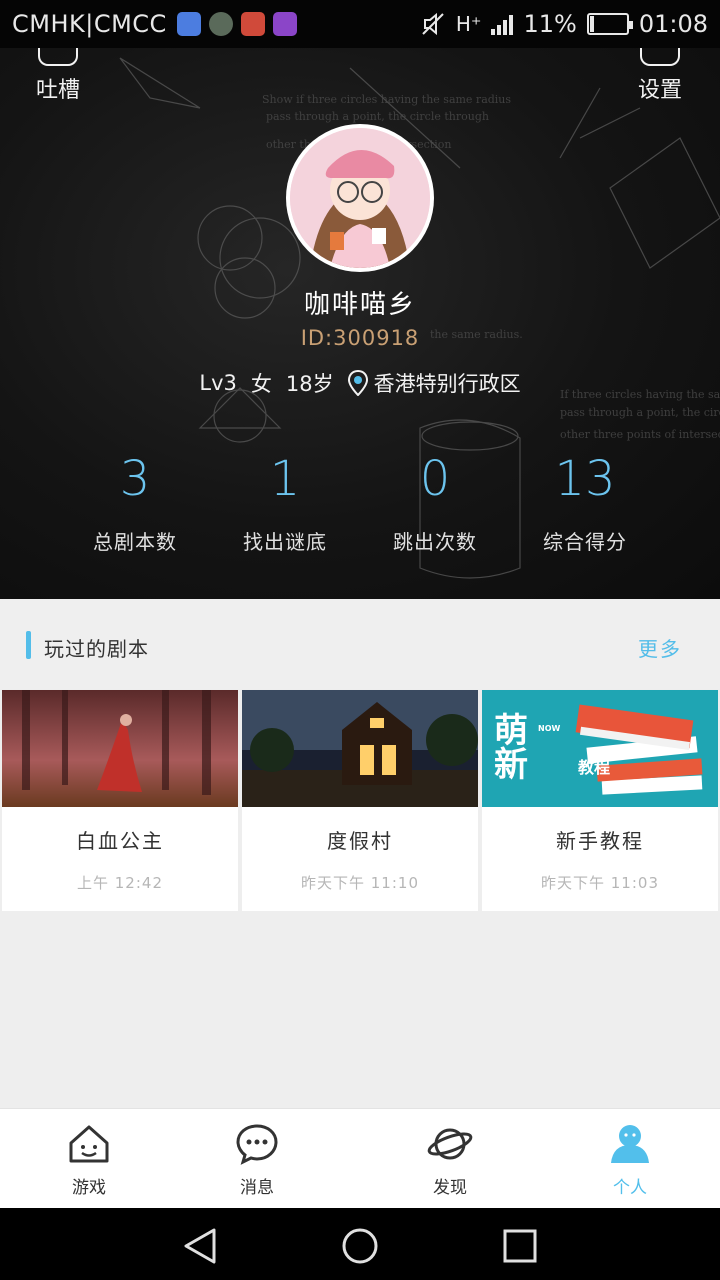  Describe the element at coordinates (594, 767) in the screenshot. I see `thumb-sub-label: 教程` at that location.